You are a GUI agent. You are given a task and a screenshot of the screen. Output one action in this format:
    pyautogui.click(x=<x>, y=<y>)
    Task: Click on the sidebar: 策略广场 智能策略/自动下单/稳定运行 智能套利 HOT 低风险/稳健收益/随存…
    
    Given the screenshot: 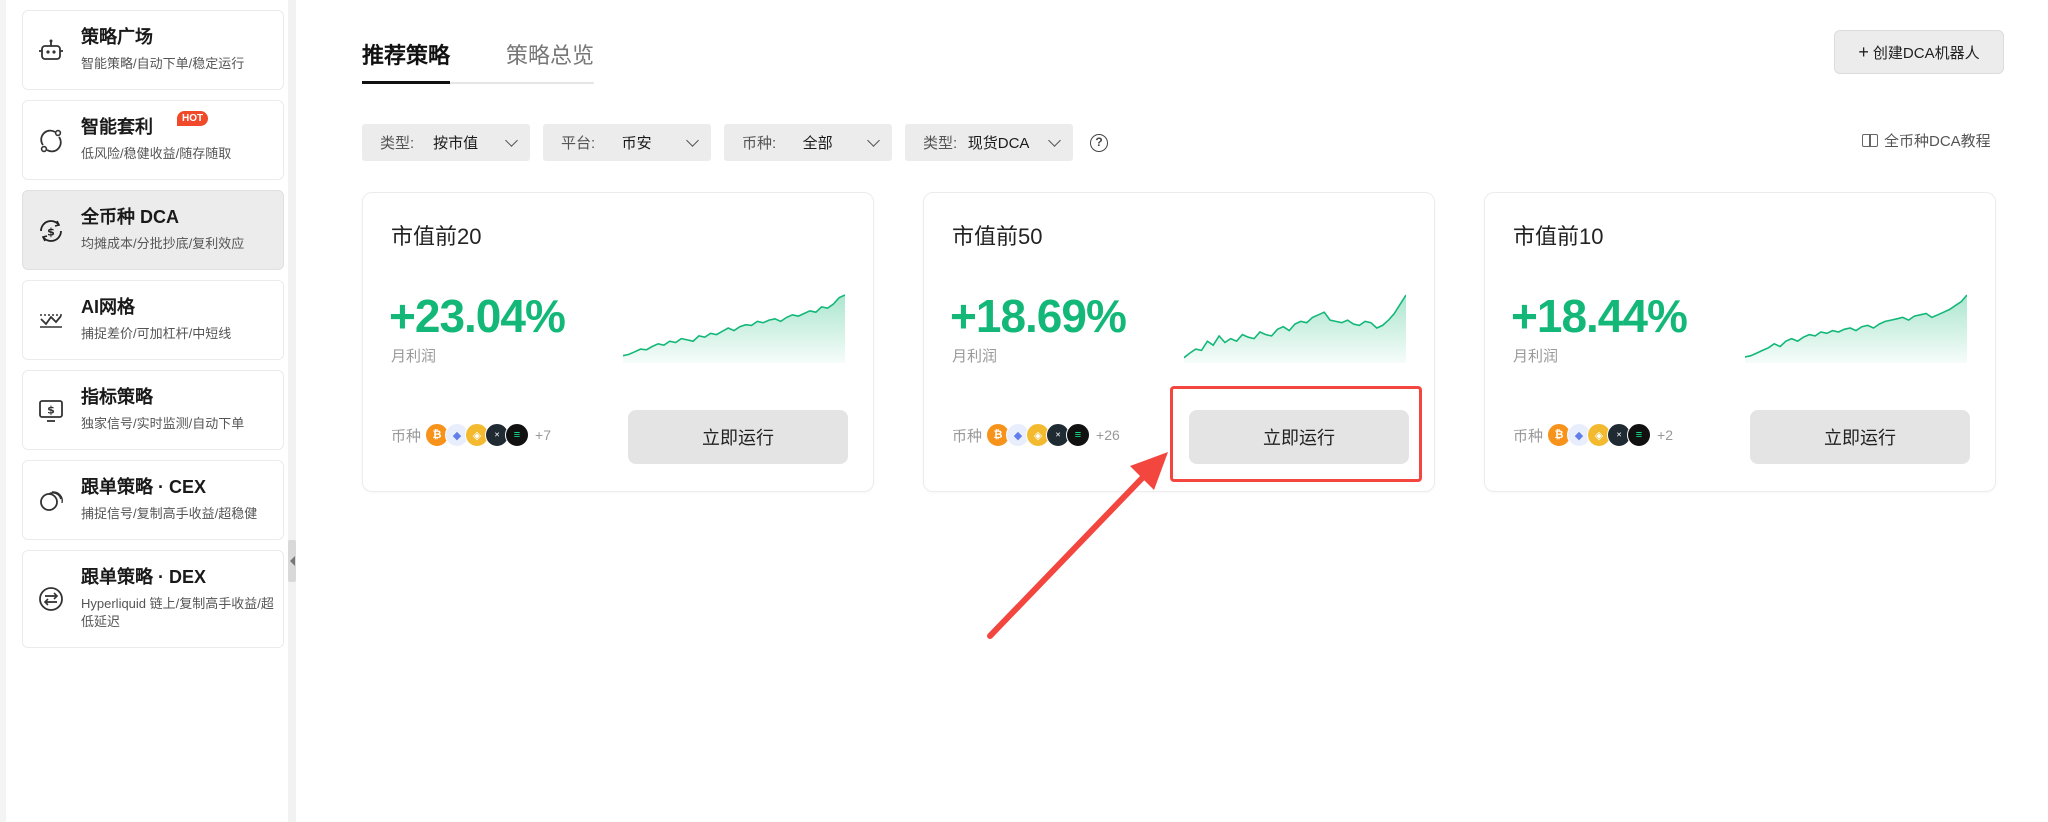 What is the action you would take?
    pyautogui.click(x=145, y=411)
    